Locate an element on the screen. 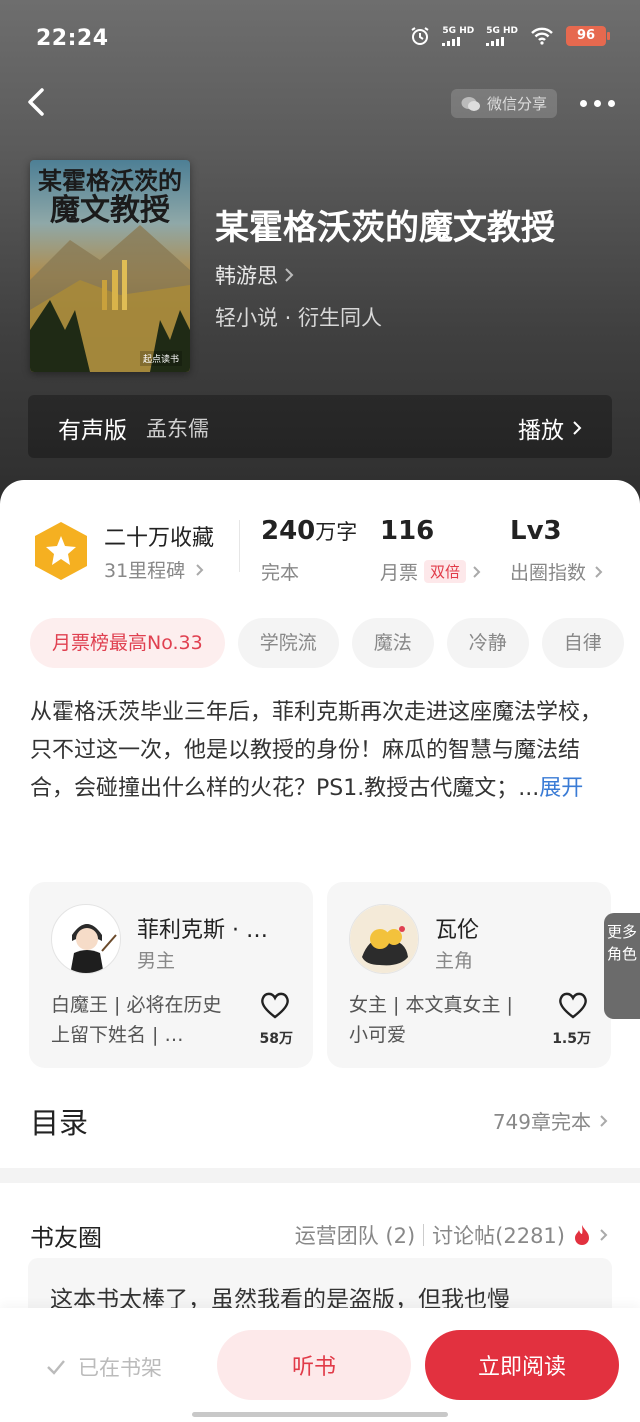 This screenshot has height=1422, width=640. monthly-votes-link: 月票 双倍 is located at coordinates (430, 571).